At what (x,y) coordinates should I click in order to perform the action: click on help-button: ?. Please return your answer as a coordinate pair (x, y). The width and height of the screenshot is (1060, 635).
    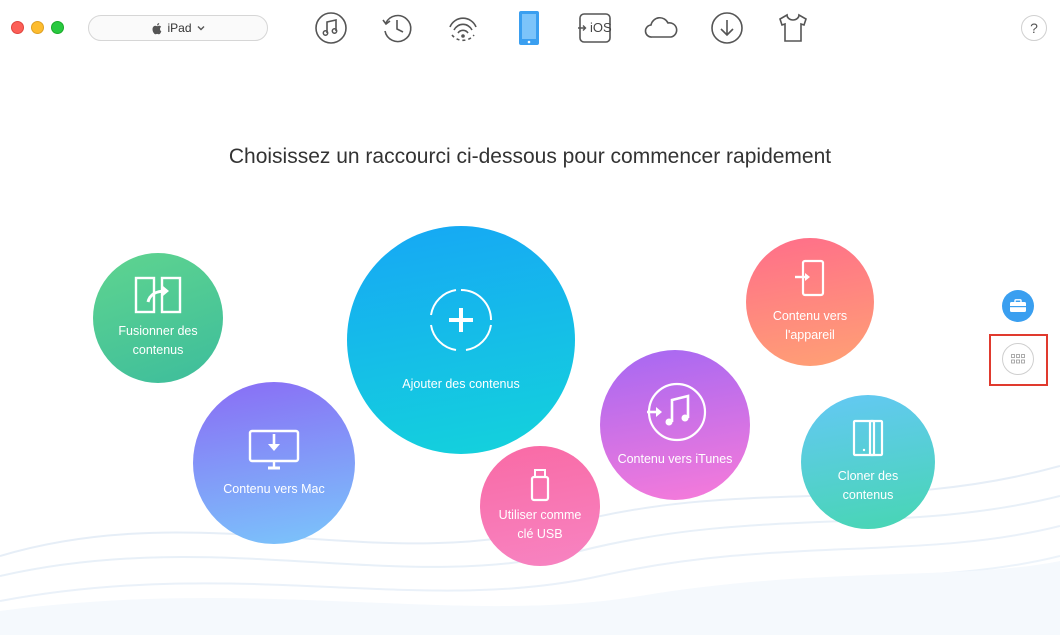
    Looking at the image, I should click on (1034, 28).